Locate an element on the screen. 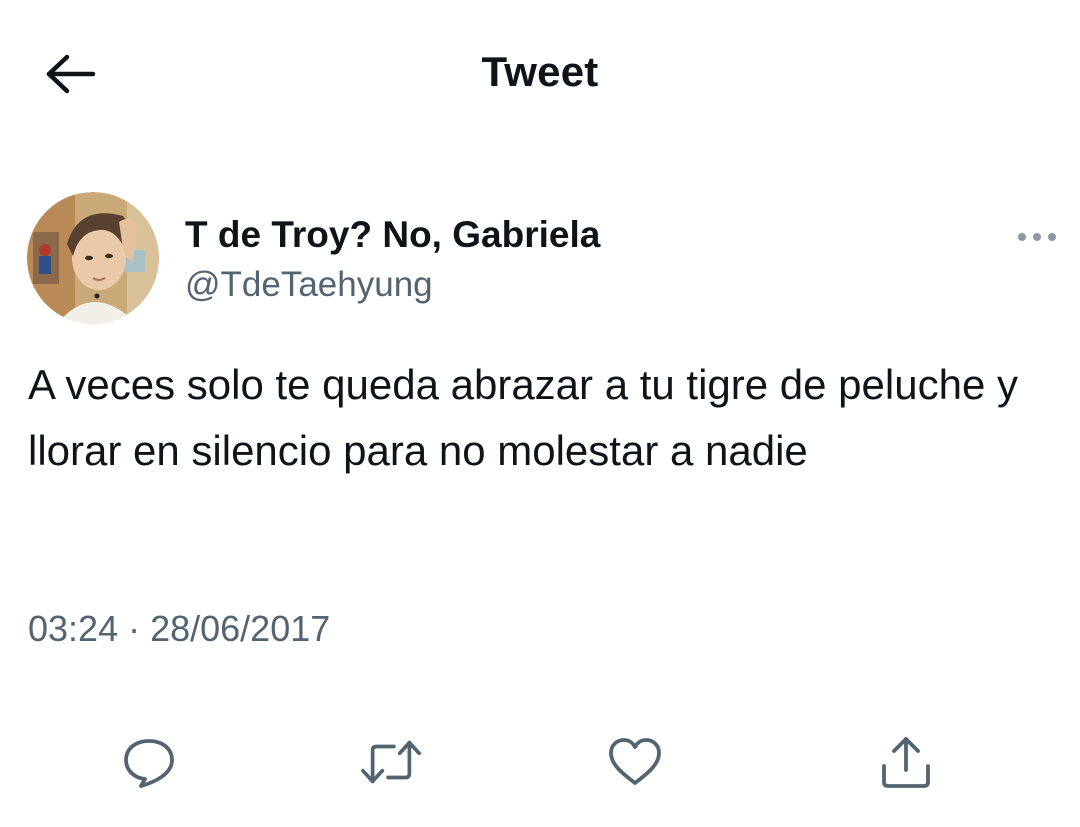 The height and width of the screenshot is (827, 1080). retweet-button is located at coordinates (391, 762).